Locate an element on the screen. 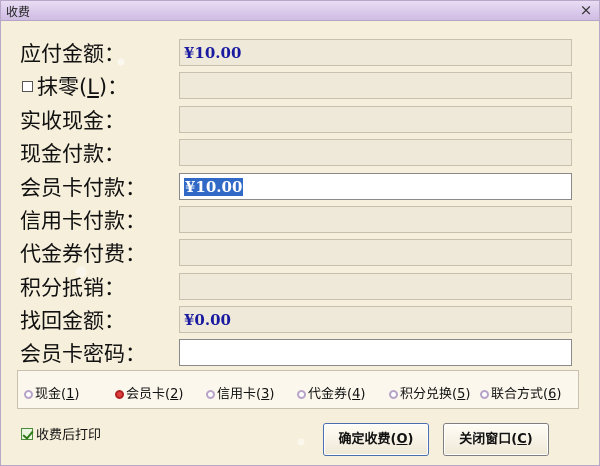 Image resolution: width=600 pixels, height=466 pixels. row-cash-received: 实收现金： is located at coordinates (300, 121).